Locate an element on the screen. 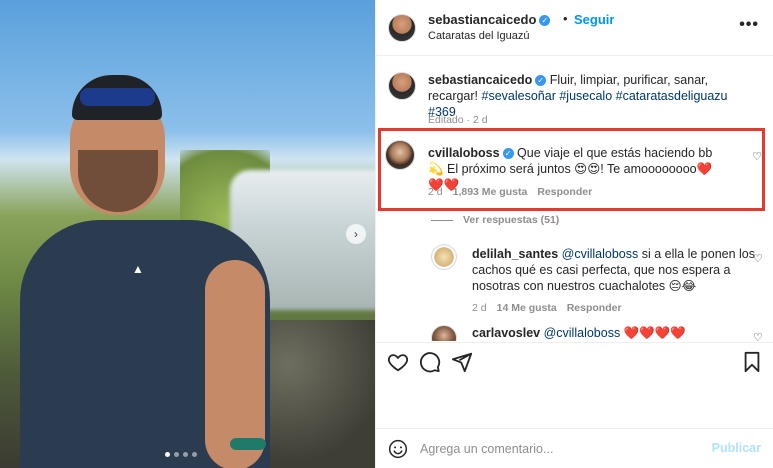  comment-likes: 1,893 Me gusta is located at coordinates (490, 192).